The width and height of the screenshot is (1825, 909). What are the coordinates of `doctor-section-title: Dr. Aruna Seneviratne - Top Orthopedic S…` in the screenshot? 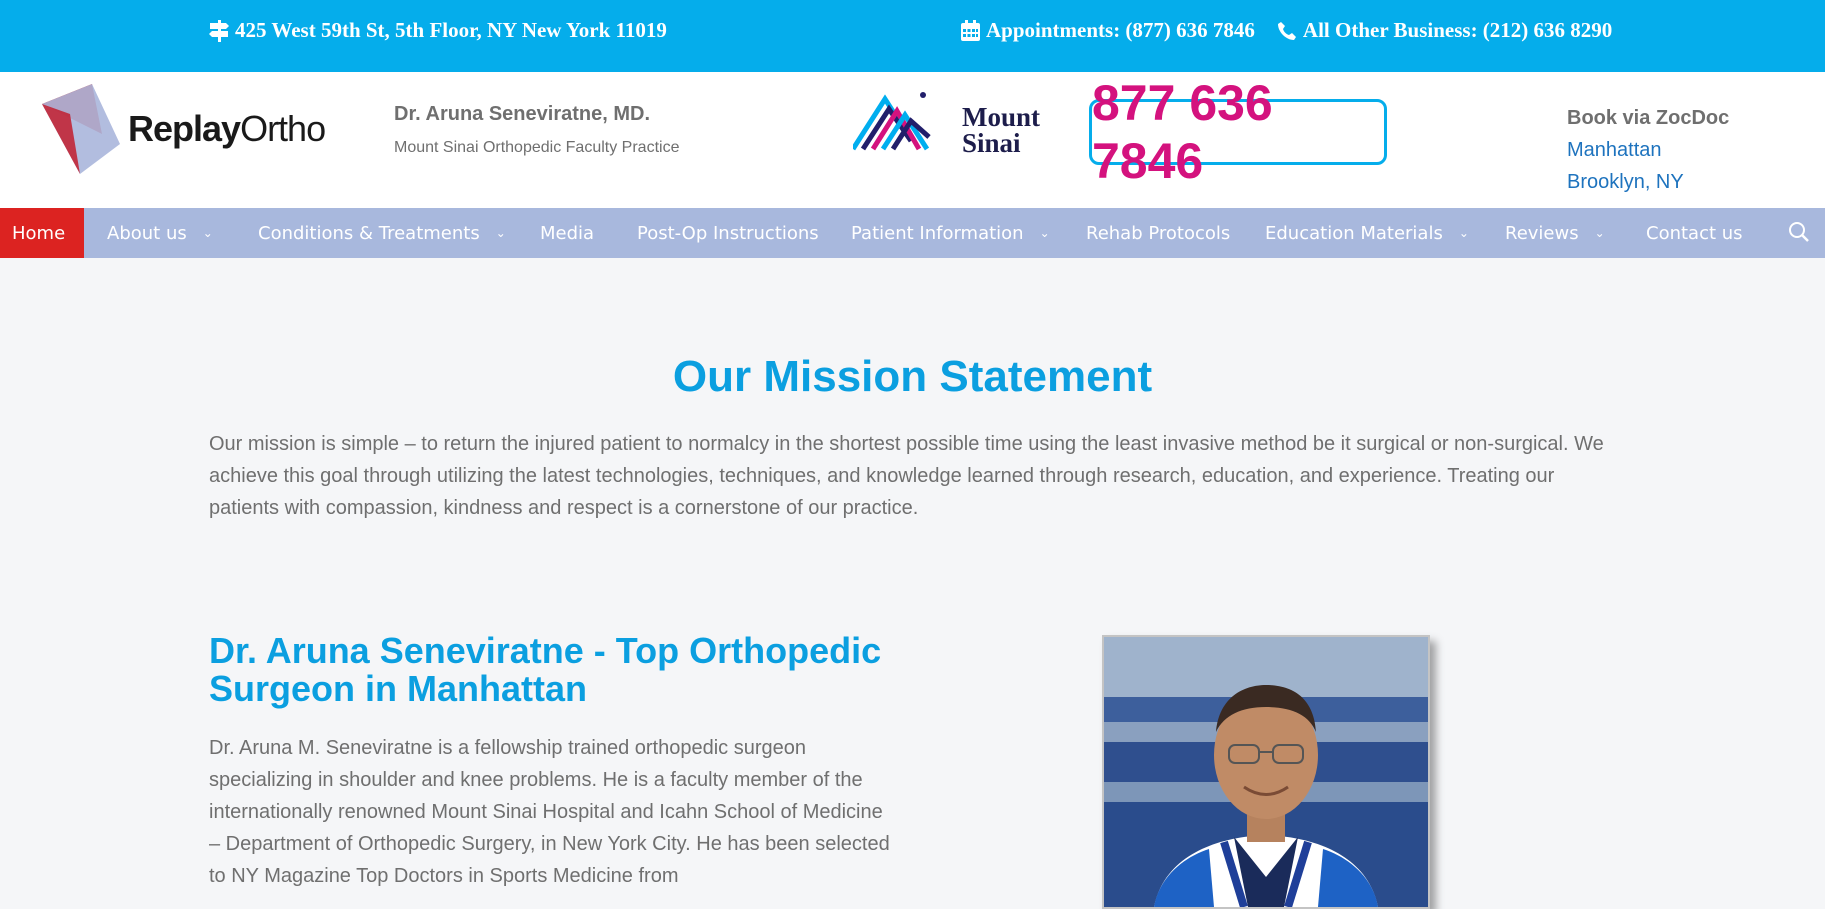 It's located at (545, 669).